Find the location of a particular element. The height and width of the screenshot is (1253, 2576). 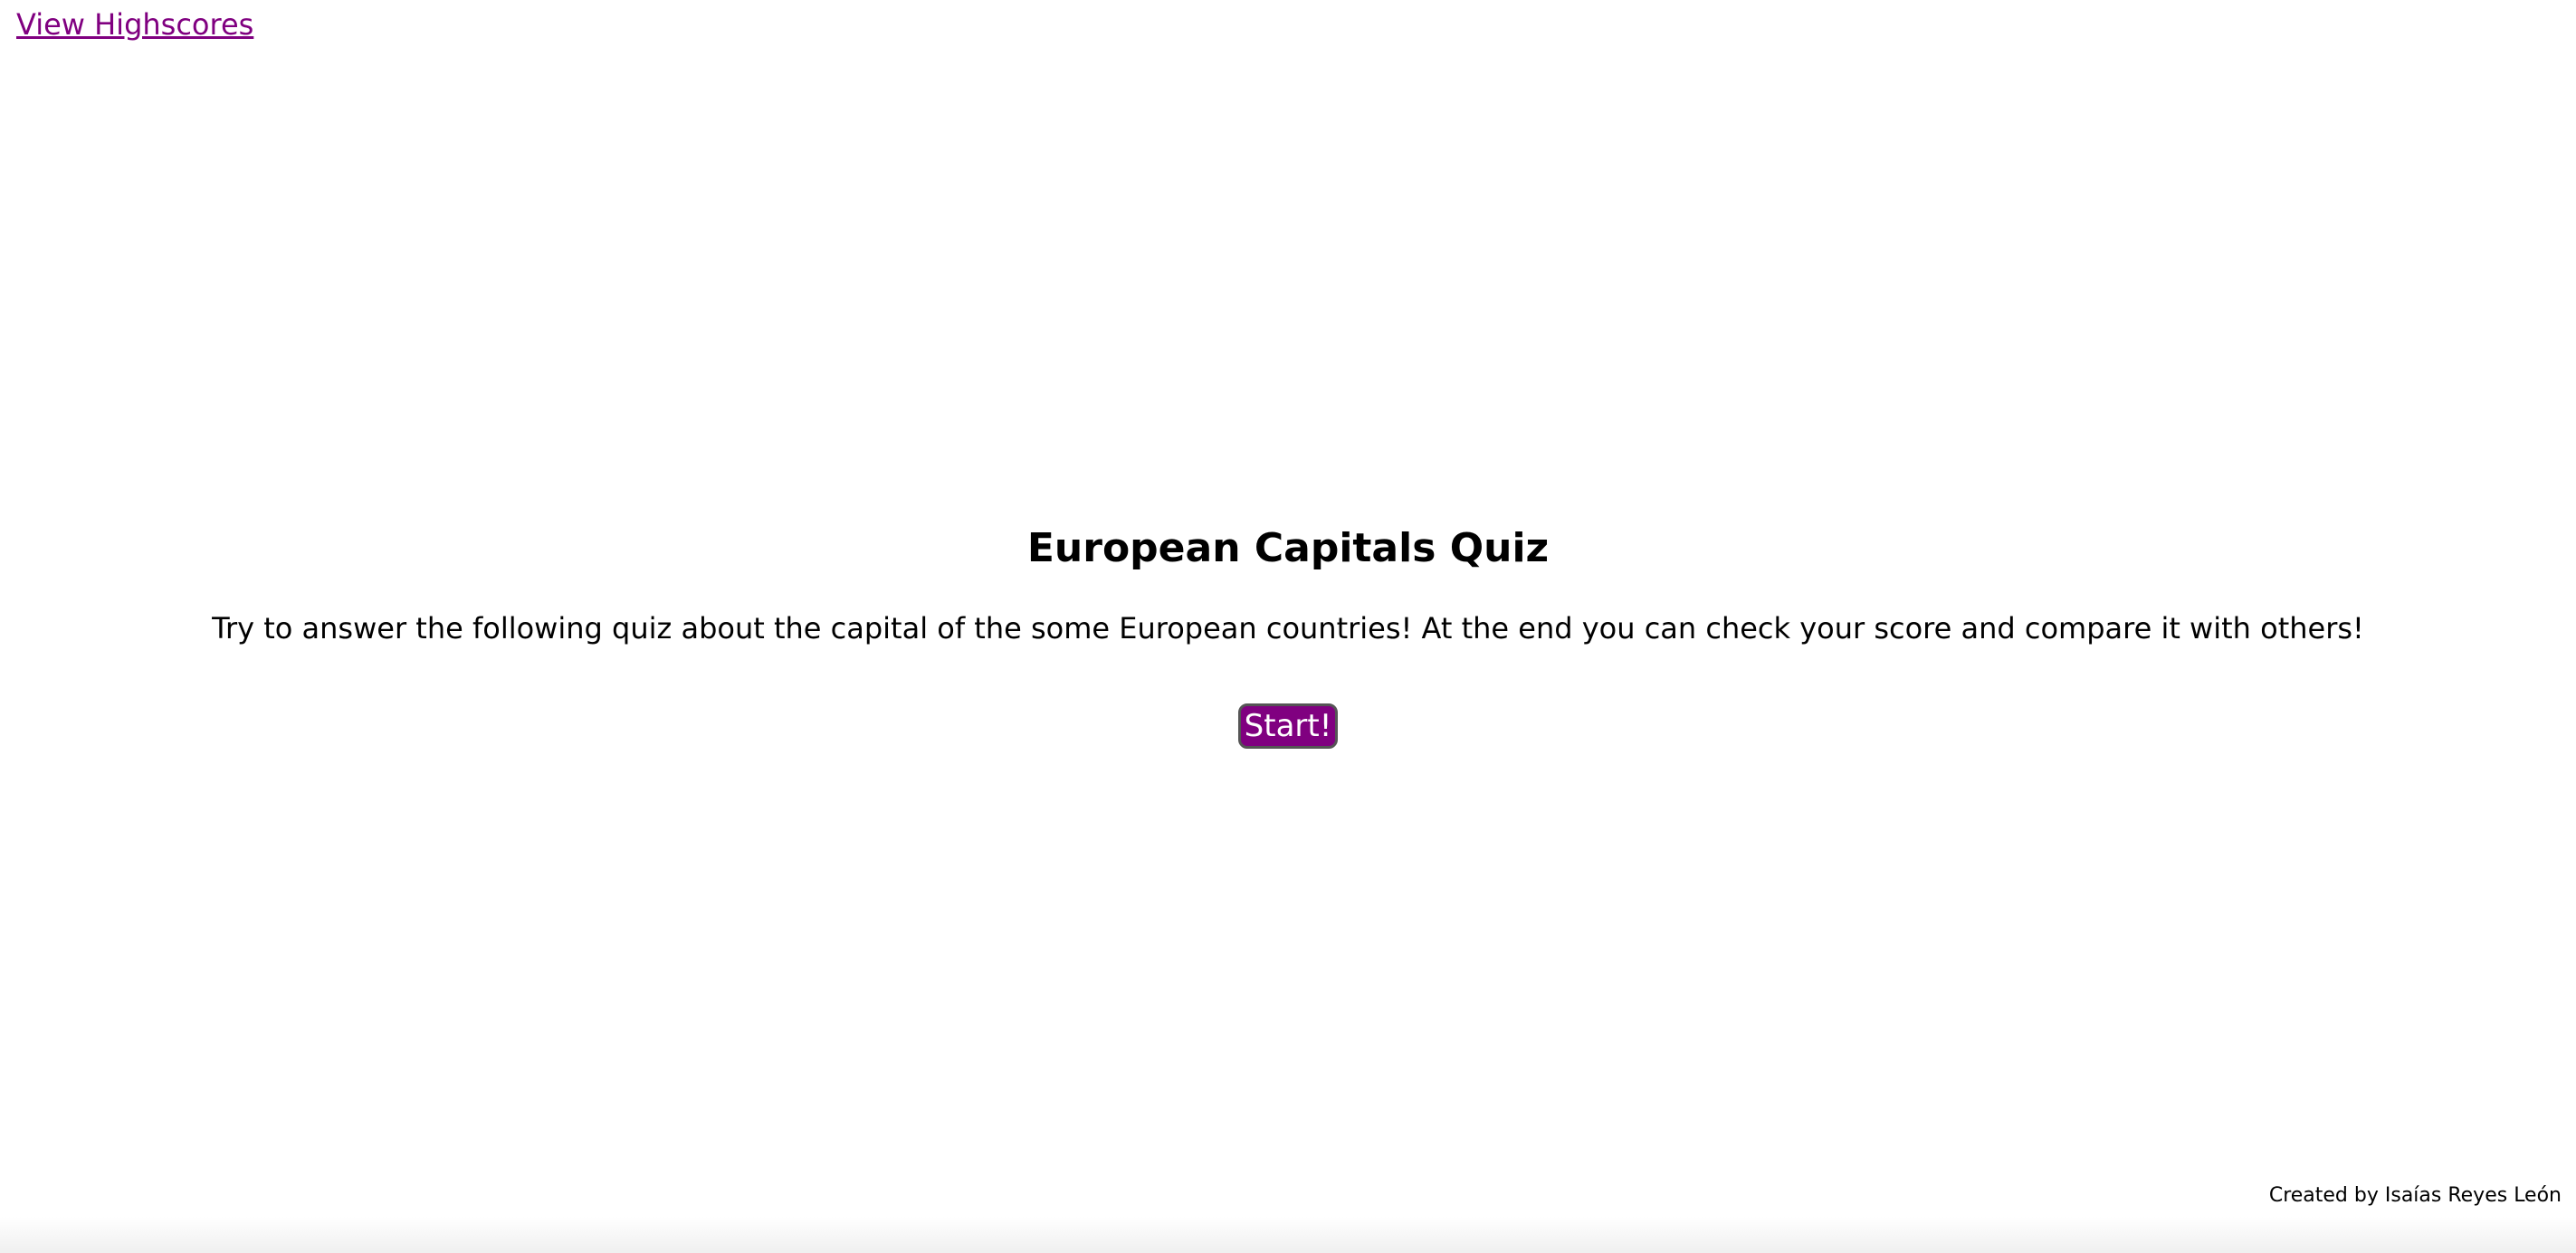

page-title: European Capitals Quiz is located at coordinates (1288, 548).